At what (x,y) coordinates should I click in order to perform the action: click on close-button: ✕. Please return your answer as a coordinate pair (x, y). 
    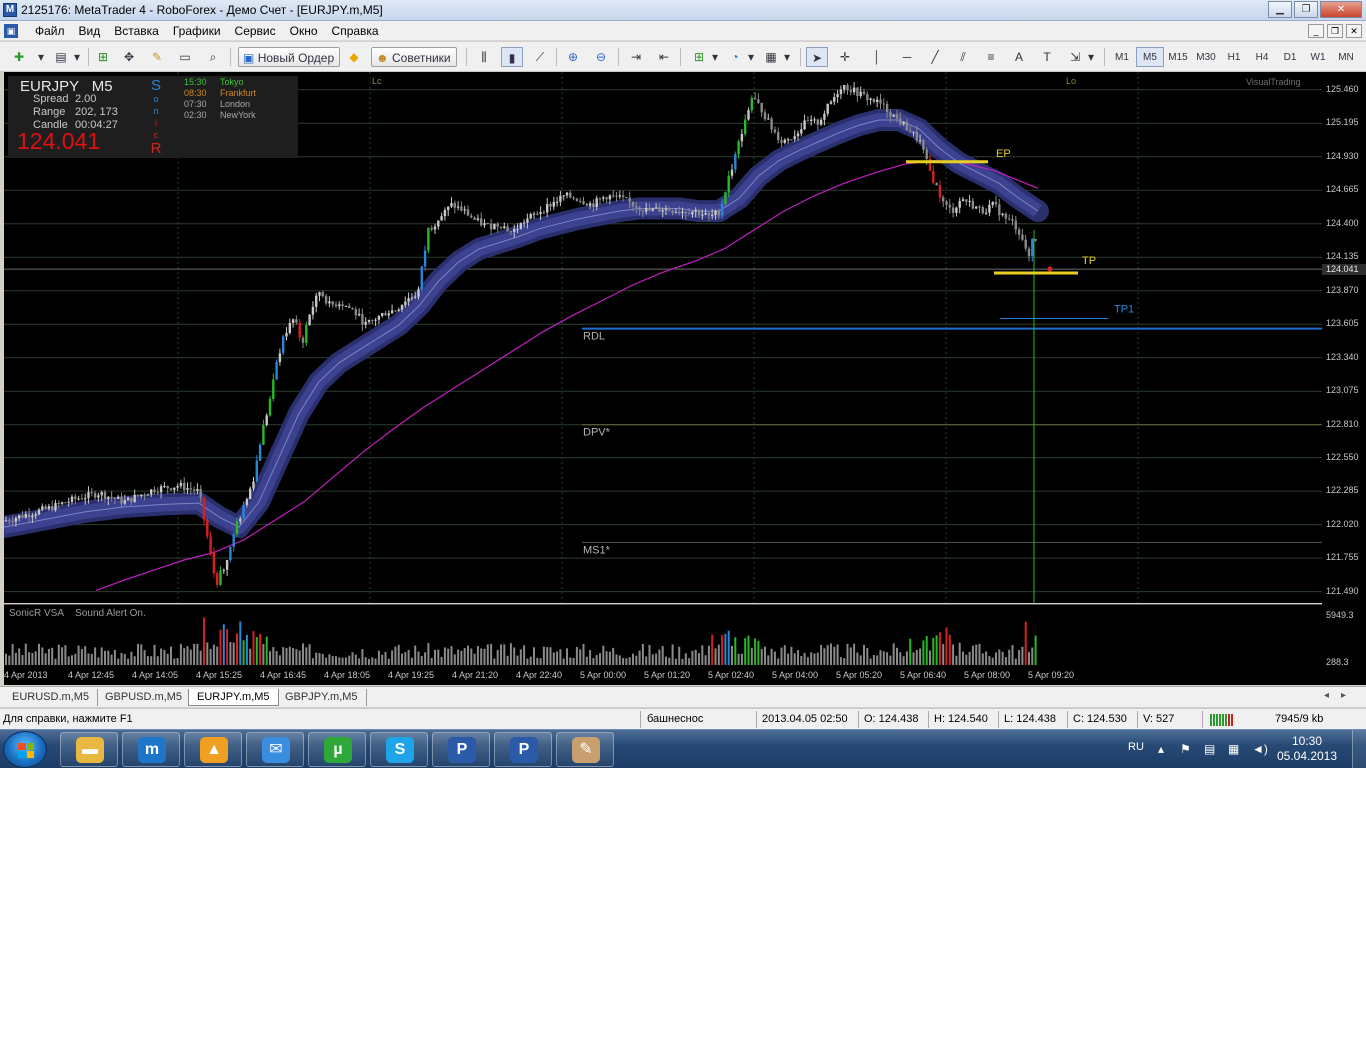
    Looking at the image, I should click on (1341, 9).